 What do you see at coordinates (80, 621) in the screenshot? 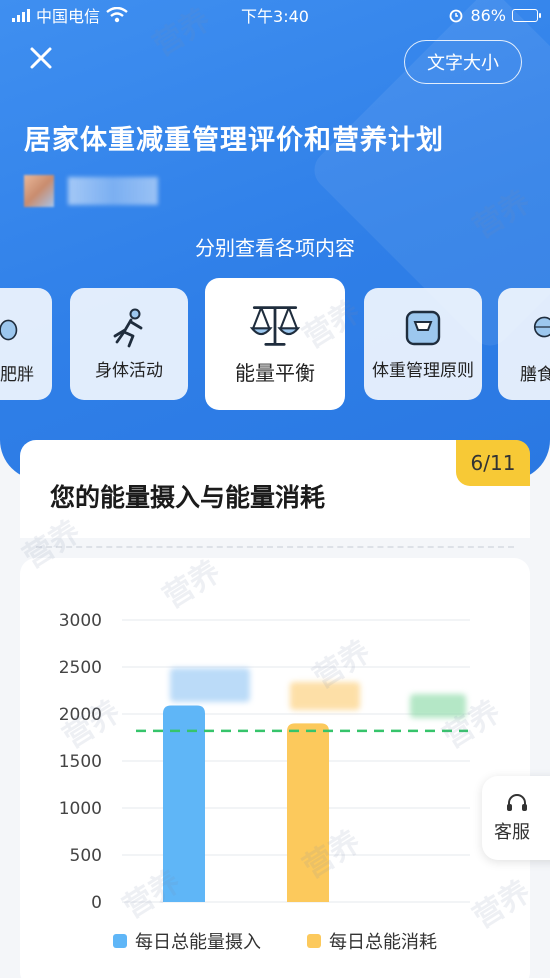
I see `y-tick-label: 3000` at bounding box center [80, 621].